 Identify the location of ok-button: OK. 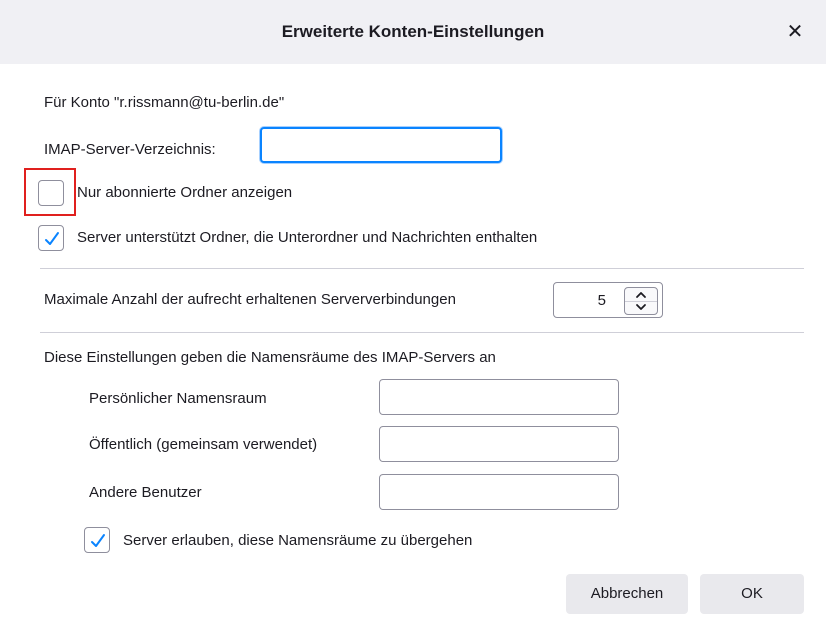
(752, 594).